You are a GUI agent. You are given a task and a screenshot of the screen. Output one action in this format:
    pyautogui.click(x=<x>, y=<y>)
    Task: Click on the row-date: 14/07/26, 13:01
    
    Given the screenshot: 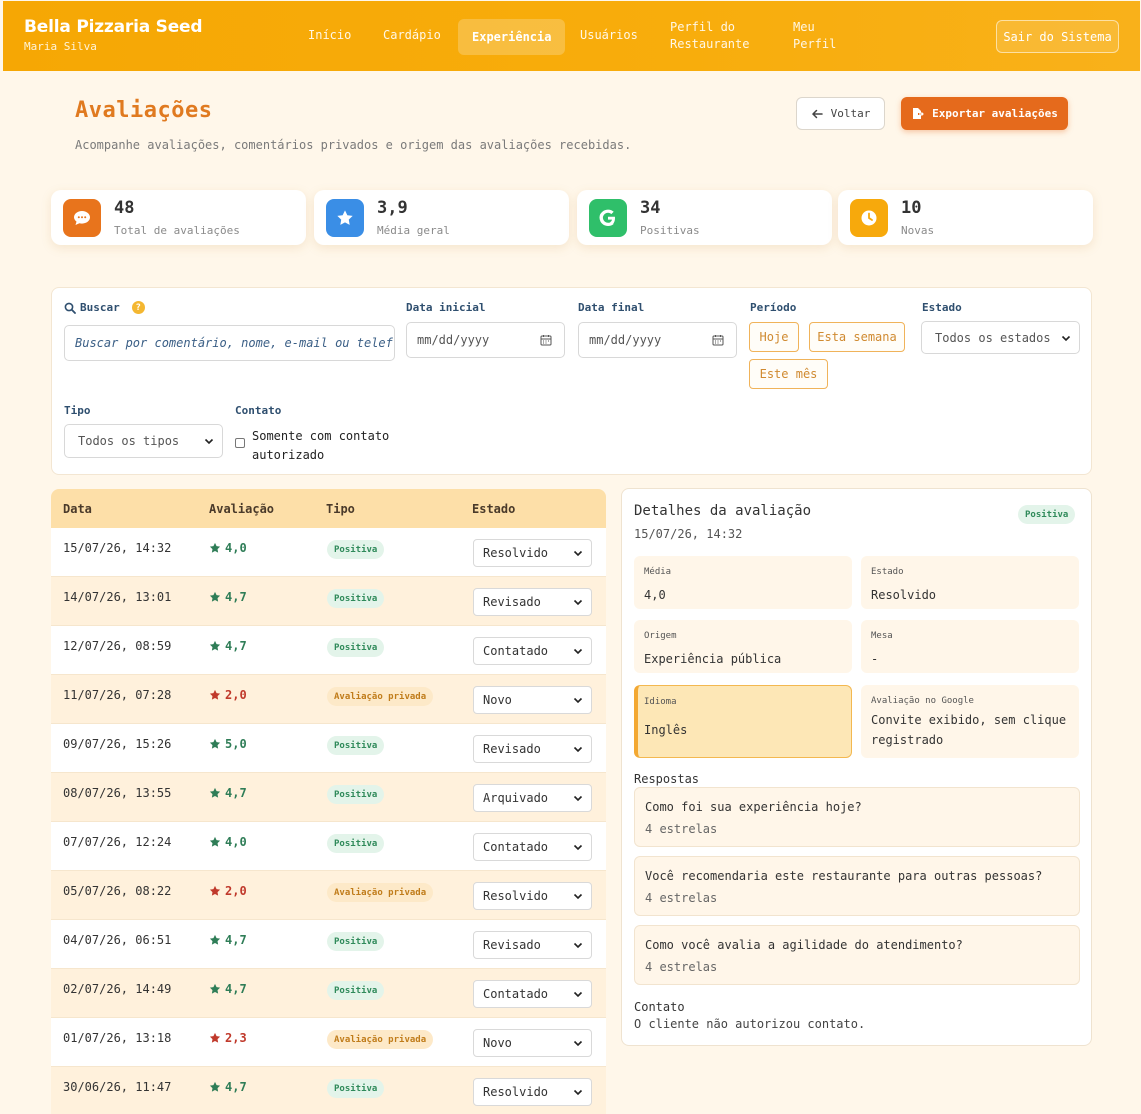 What is the action you would take?
    pyautogui.click(x=117, y=597)
    